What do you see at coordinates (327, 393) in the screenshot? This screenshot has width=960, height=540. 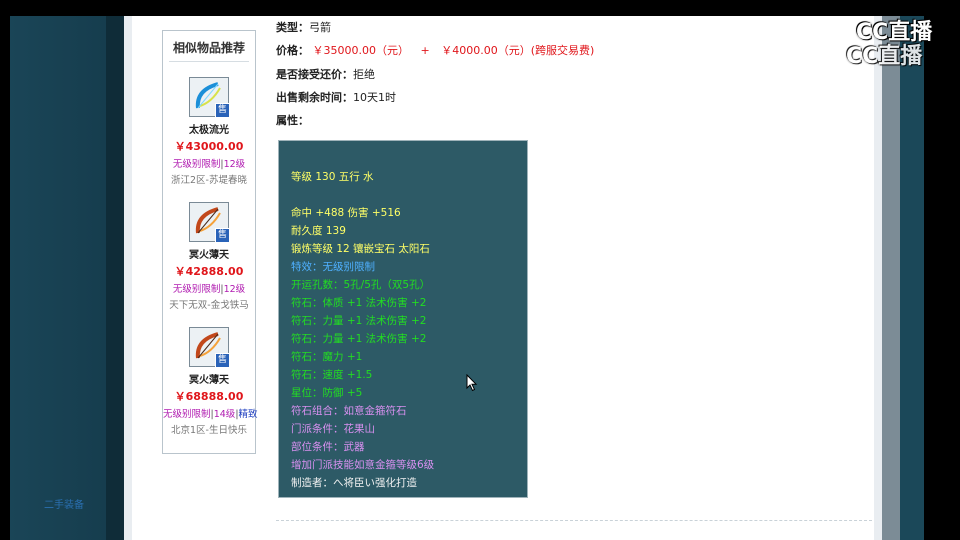 I see `attr-line: 星位：防御 +5` at bounding box center [327, 393].